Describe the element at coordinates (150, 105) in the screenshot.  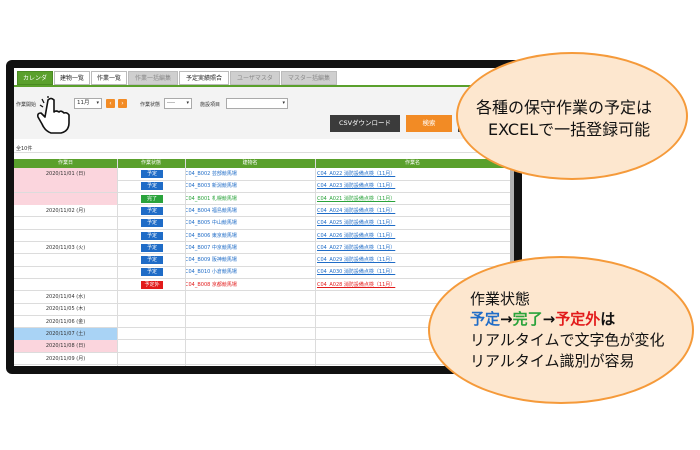
I see `status-label: 作業状態` at that location.